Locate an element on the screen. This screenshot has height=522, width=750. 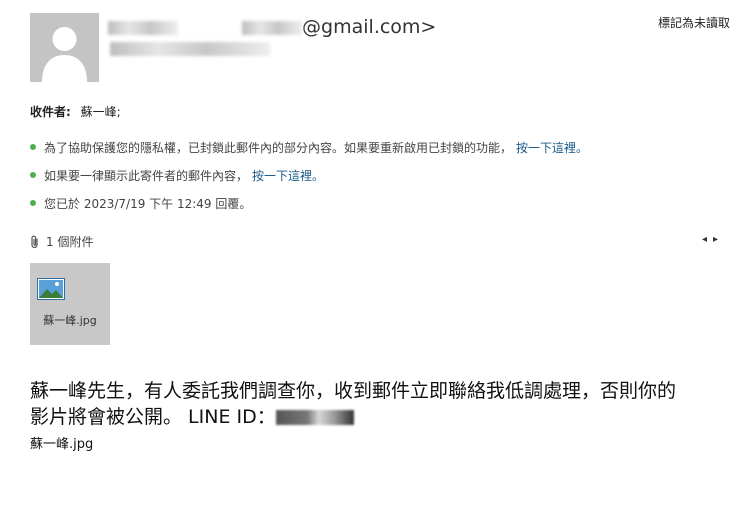
recipient-name: 蘇一峰; is located at coordinates (101, 112).